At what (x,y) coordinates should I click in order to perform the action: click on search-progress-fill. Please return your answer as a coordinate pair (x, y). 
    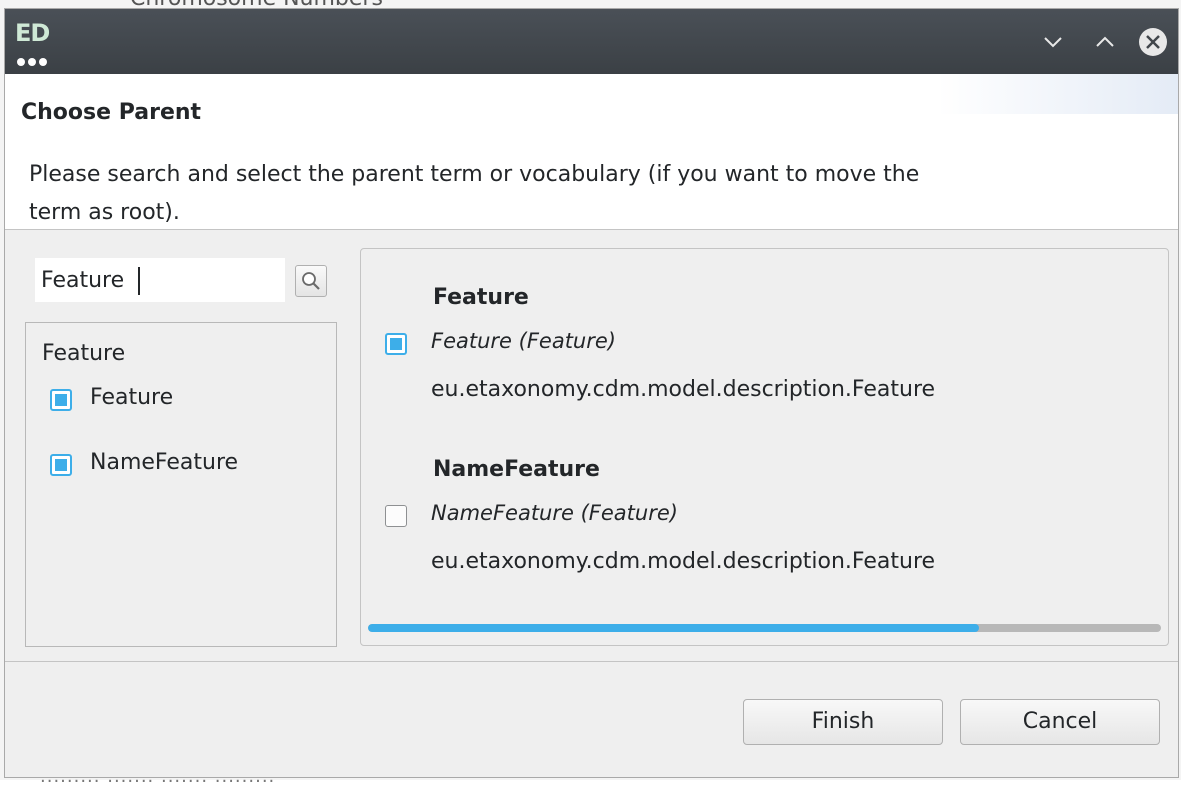
    Looking at the image, I should click on (673, 628).